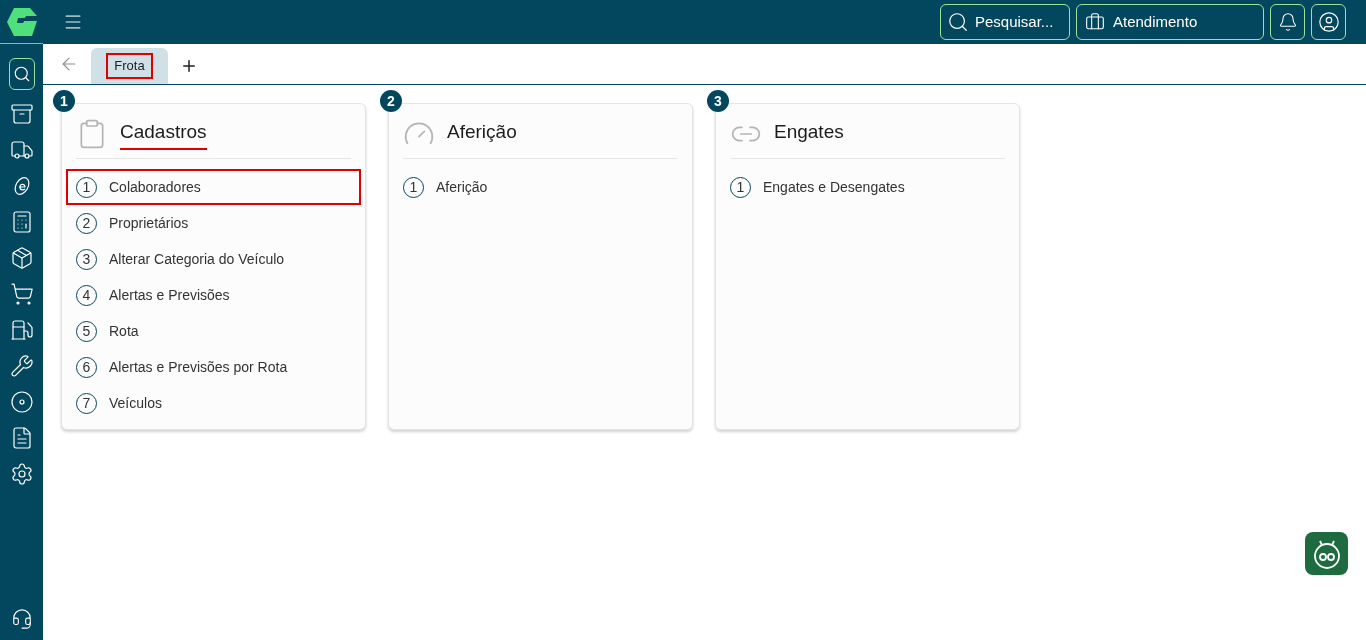  What do you see at coordinates (1170, 22) in the screenshot?
I see `service-button: Atendimento` at bounding box center [1170, 22].